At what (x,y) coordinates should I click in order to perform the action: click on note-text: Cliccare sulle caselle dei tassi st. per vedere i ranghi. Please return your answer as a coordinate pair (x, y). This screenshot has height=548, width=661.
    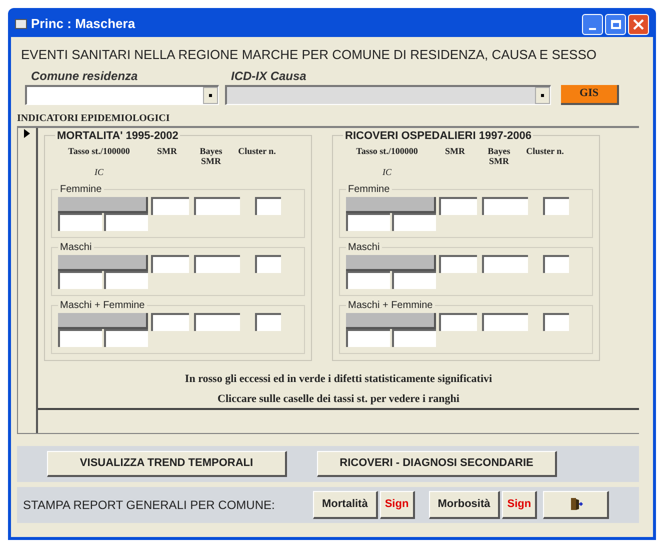
    Looking at the image, I should click on (339, 399).